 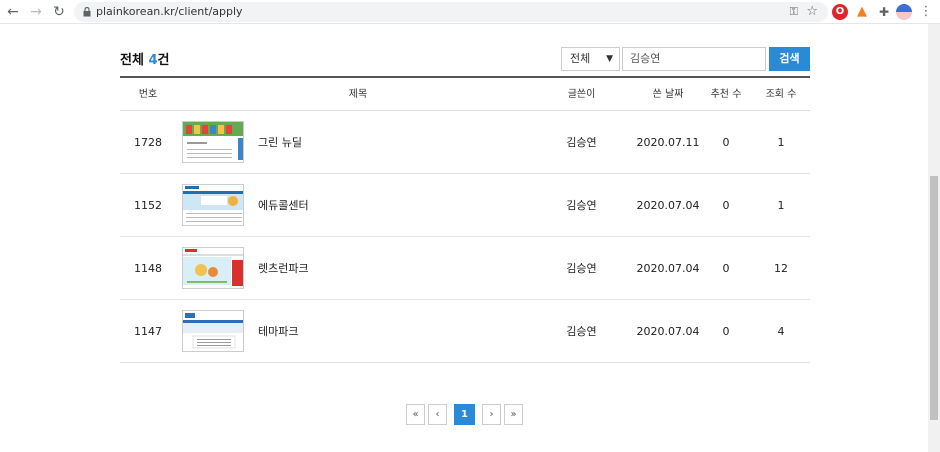 What do you see at coordinates (609, 59) in the screenshot?
I see `chevron-down-icon: ▼` at bounding box center [609, 59].